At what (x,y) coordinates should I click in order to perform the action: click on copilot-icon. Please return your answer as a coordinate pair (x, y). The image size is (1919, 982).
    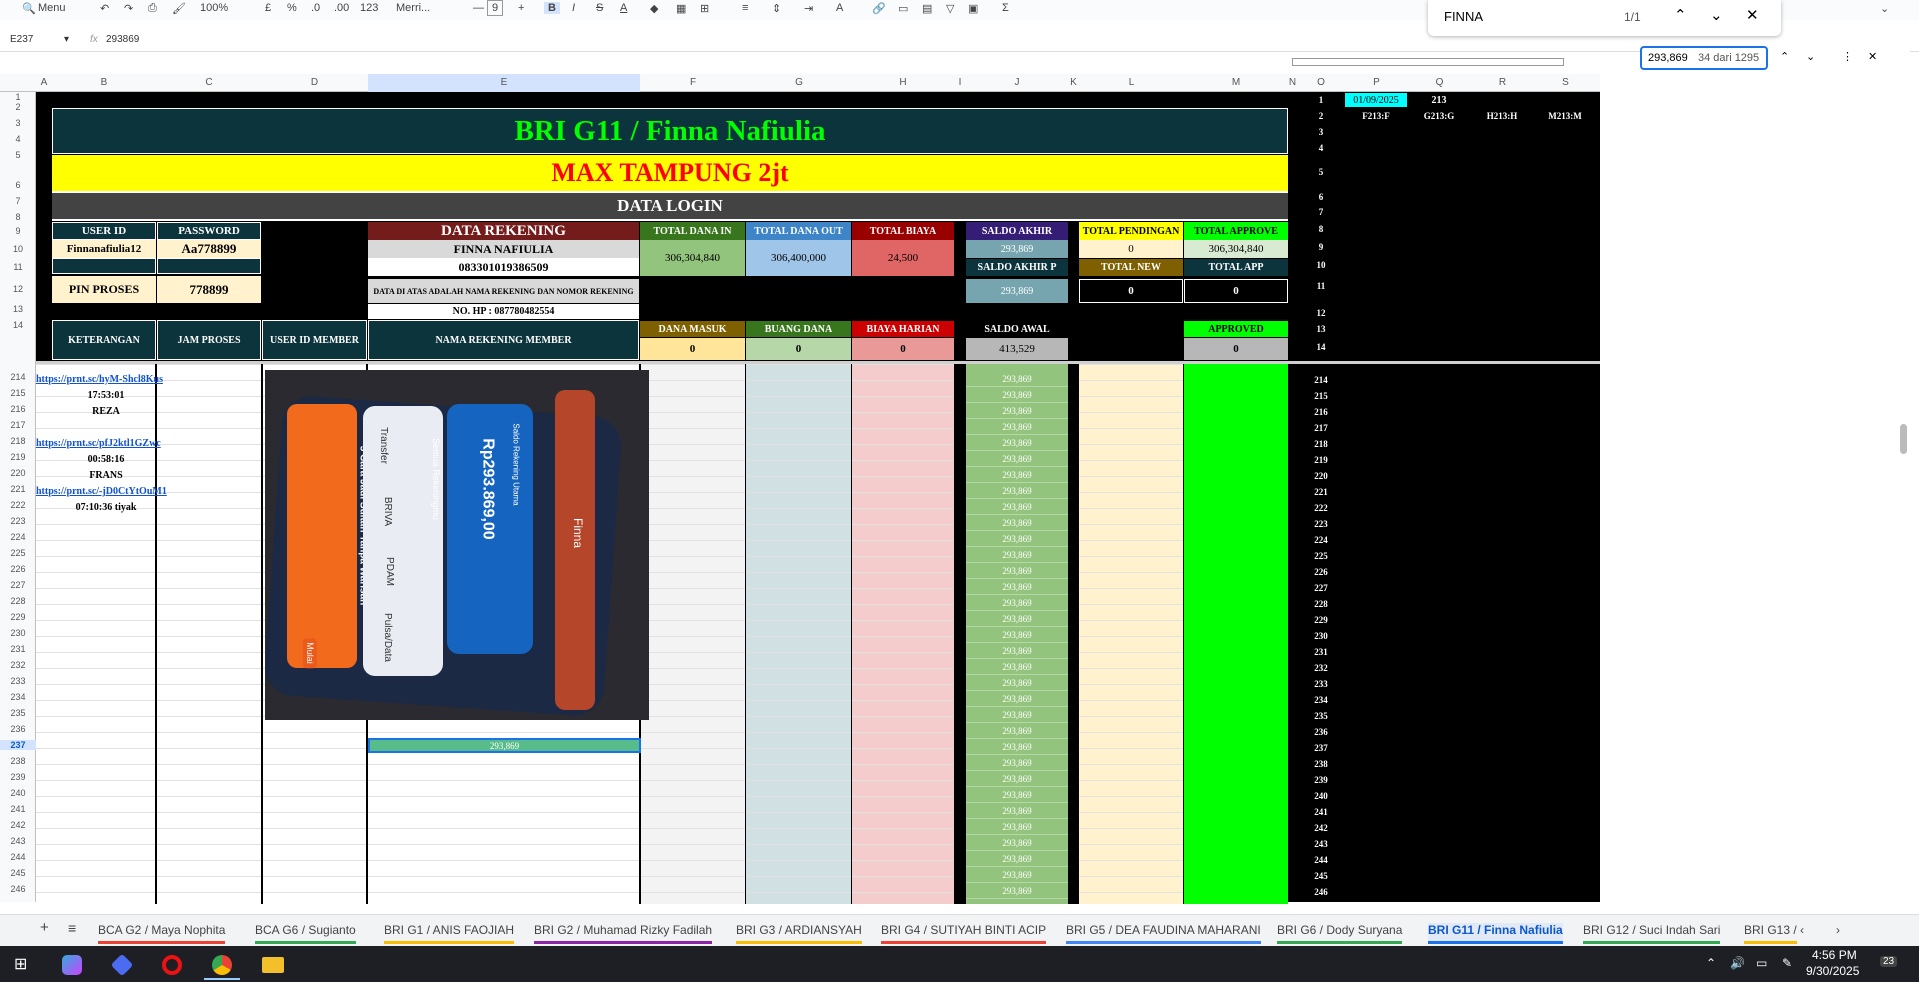
    Looking at the image, I should click on (72, 965).